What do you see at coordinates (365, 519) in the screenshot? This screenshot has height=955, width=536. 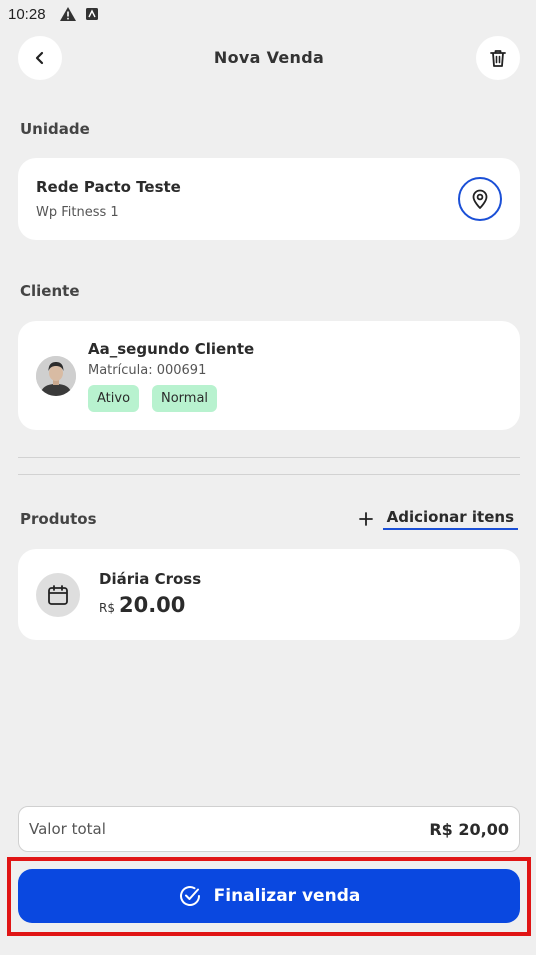 I see `plus-icon` at bounding box center [365, 519].